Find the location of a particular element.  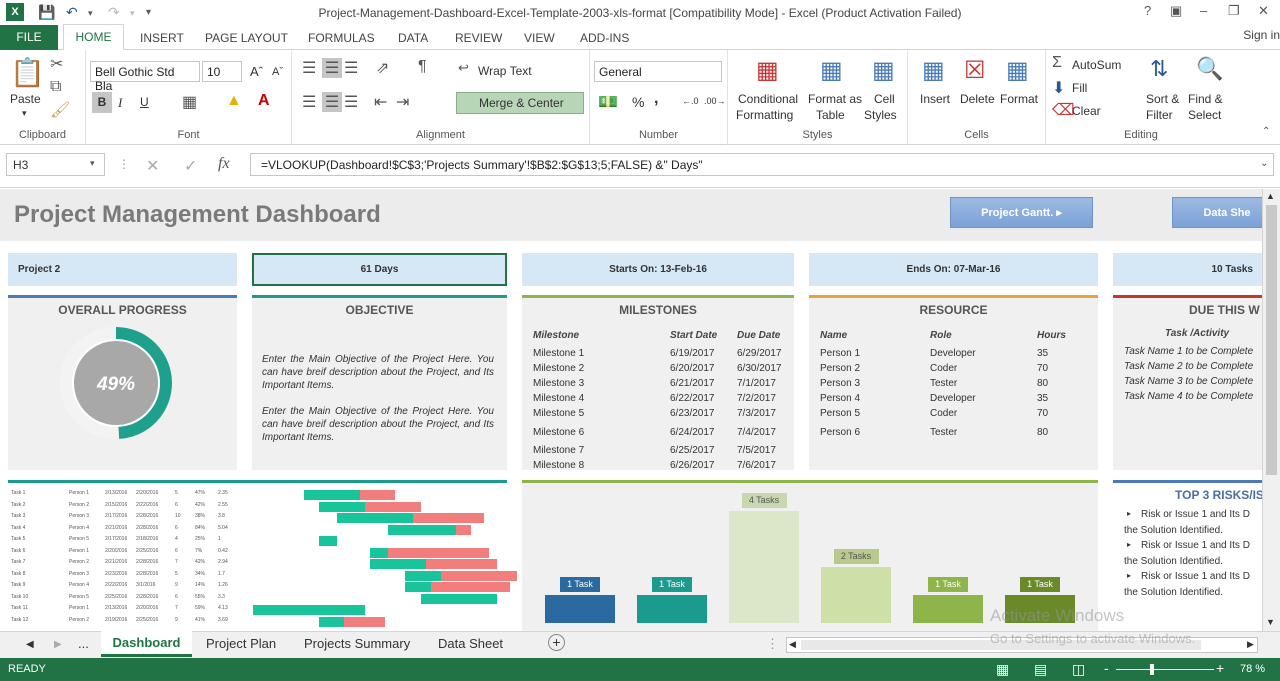

sort-filter-label-1: Sort & is located at coordinates (1162, 99).